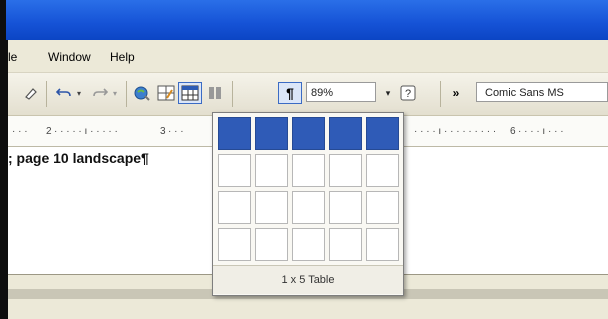  What do you see at coordinates (166, 93) in the screenshot?
I see `tables-borders-icon` at bounding box center [166, 93].